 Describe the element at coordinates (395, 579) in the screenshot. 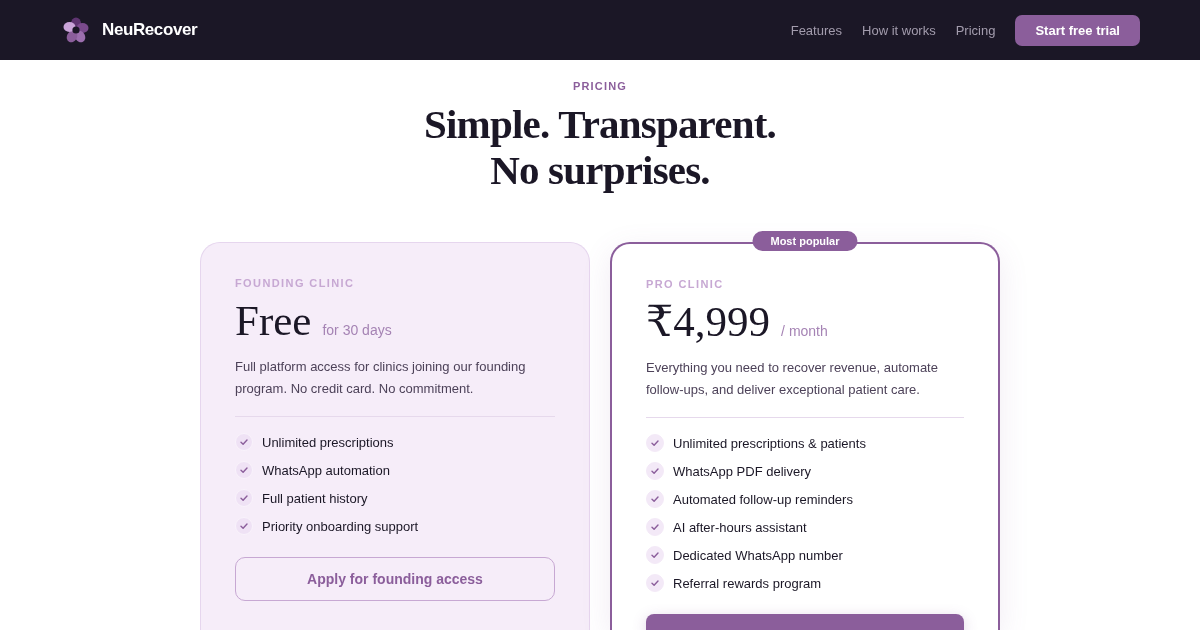

I see `apply-button: Apply for founding access` at that location.